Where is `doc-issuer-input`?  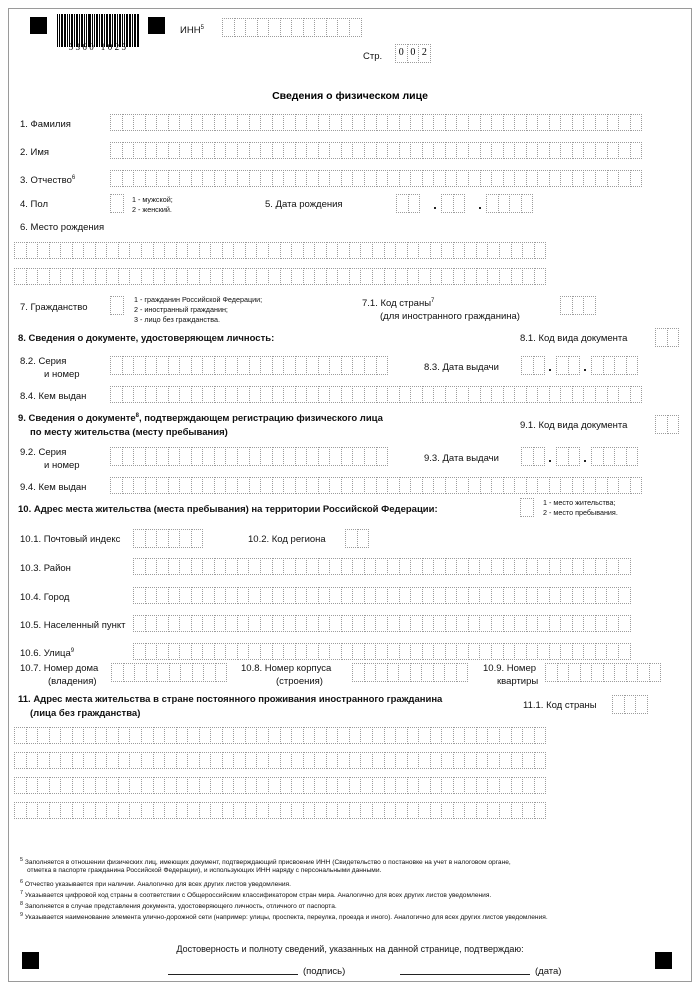 doc-issuer-input is located at coordinates (376, 394).